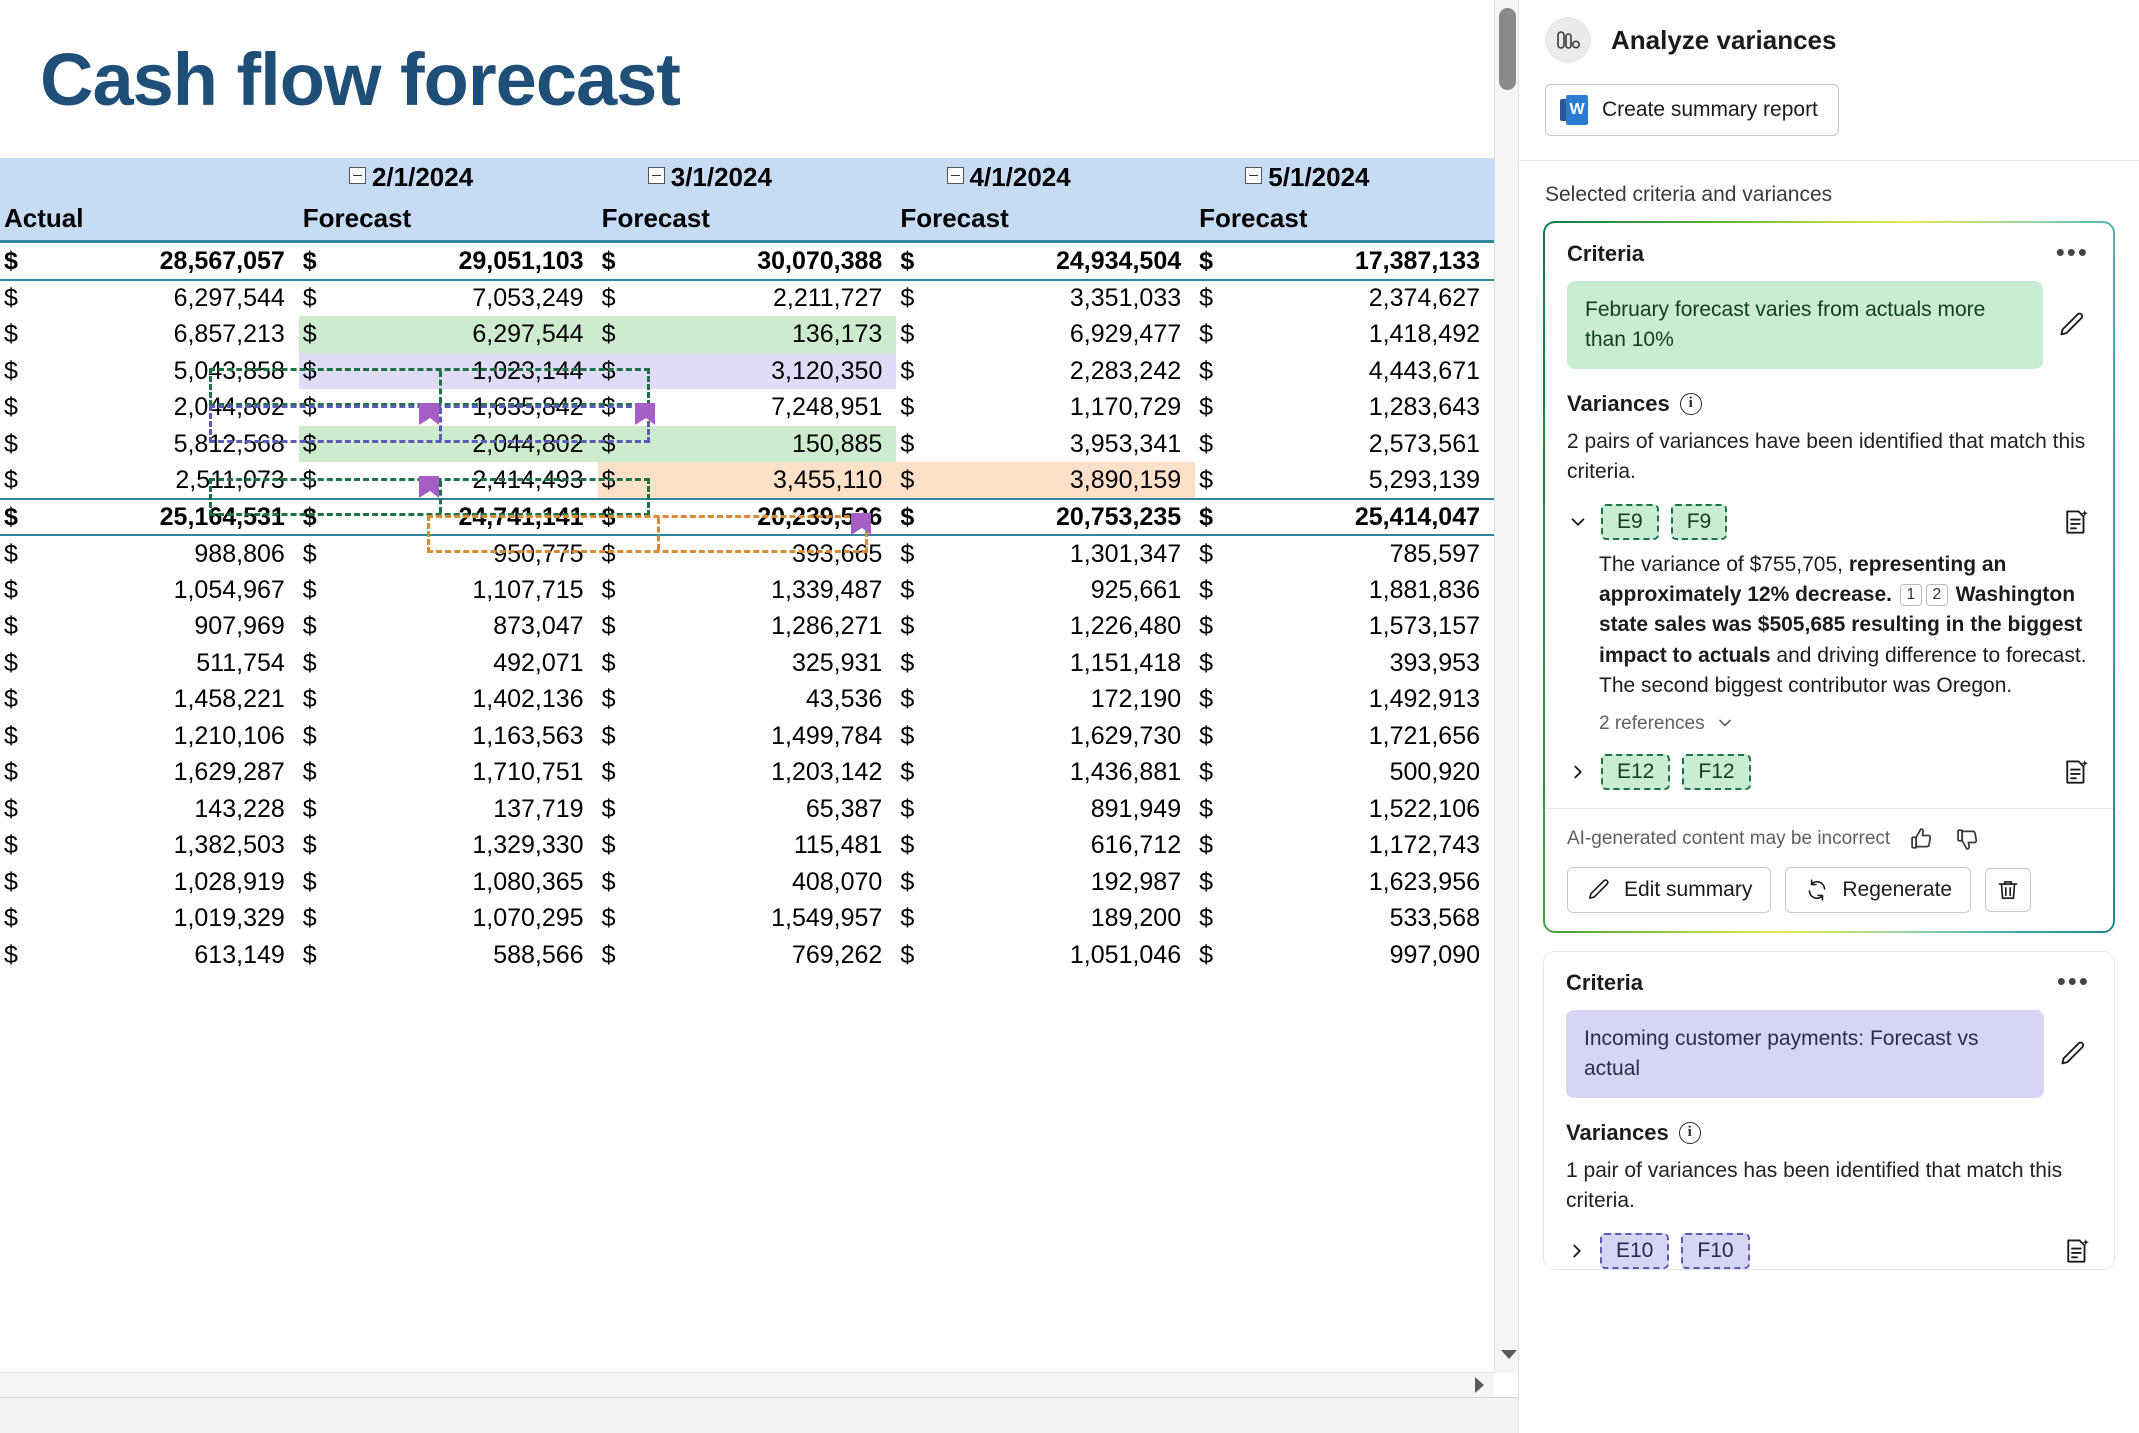 The height and width of the screenshot is (1433, 2139). Describe the element at coordinates (770, 845) in the screenshot. I see `cell-value: 115,481` at that location.